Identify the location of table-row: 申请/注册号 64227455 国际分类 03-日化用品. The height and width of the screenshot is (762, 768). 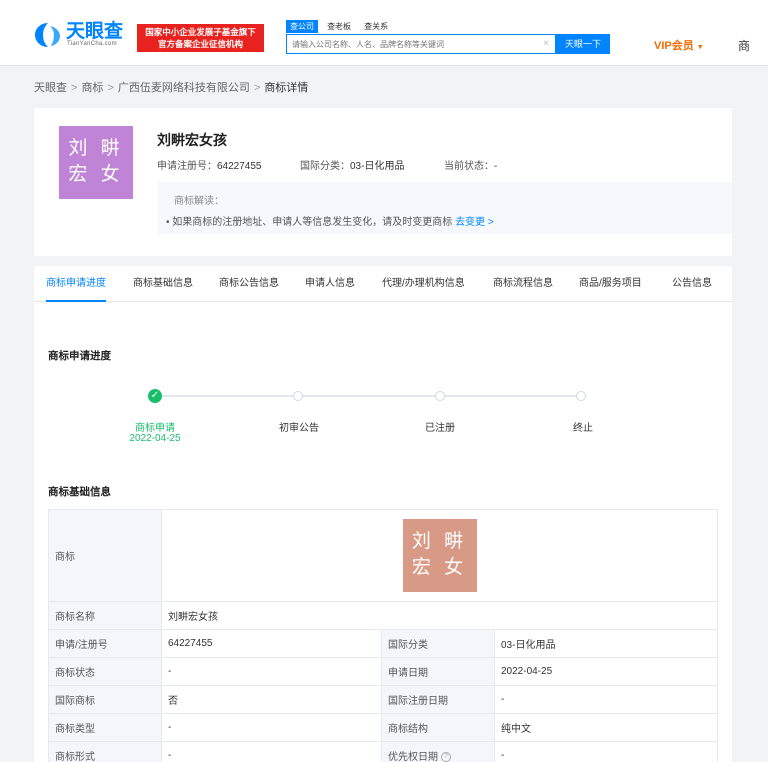
(383, 643).